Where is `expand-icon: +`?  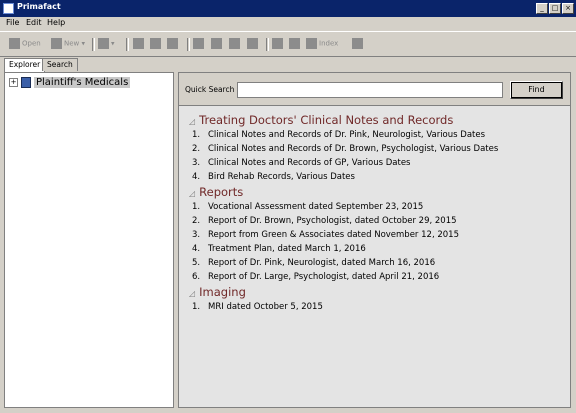 expand-icon: + is located at coordinates (13, 82).